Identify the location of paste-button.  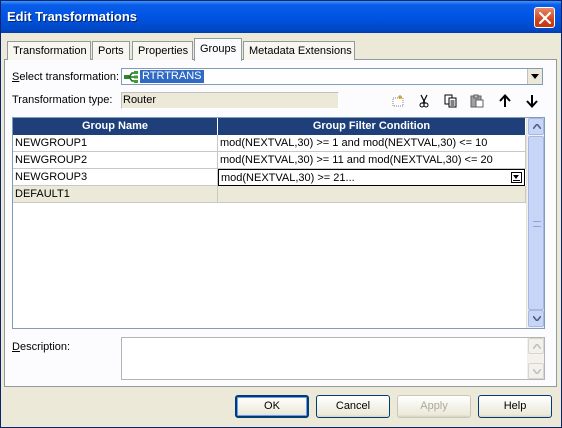
(478, 101).